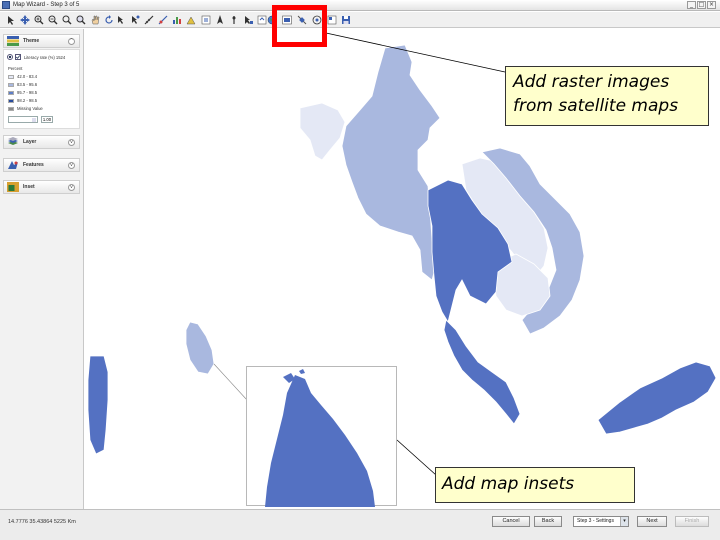 The width and height of the screenshot is (720, 540). I want to click on map-toolbar, so click(360, 20).